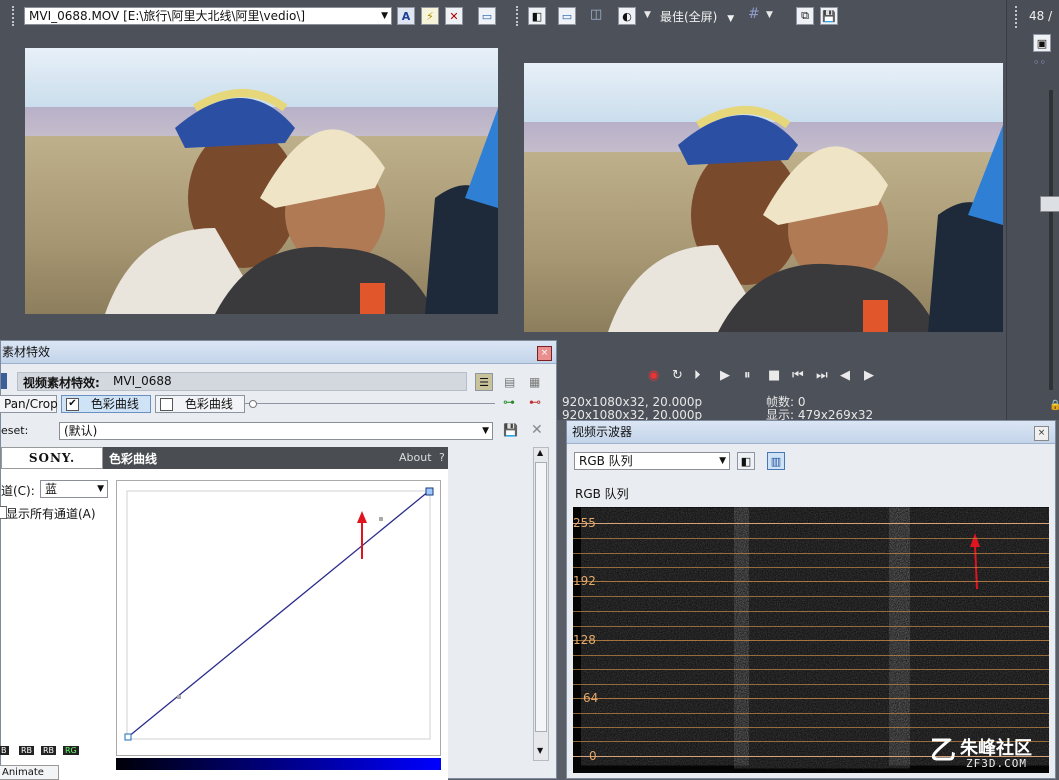 The height and width of the screenshot is (780, 1059). I want to click on monitor-icon: ▭, so click(487, 16).